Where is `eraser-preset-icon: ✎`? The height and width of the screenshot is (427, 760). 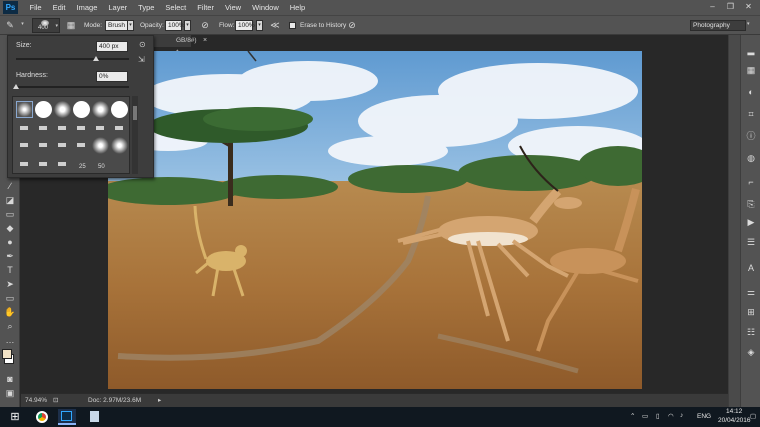 eraser-preset-icon: ✎ is located at coordinates (10, 25).